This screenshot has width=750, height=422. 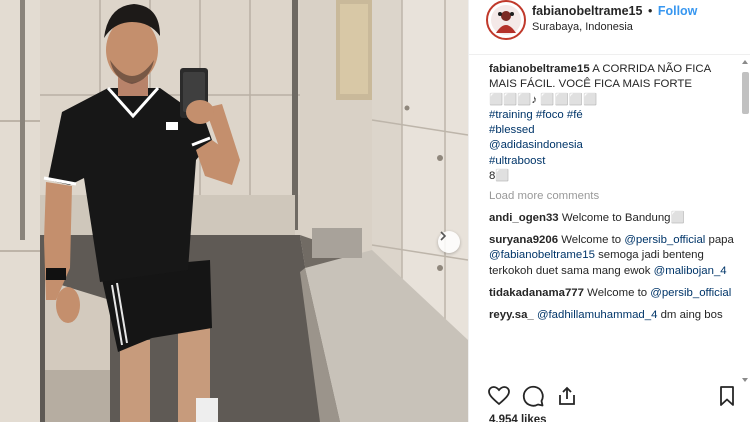 What do you see at coordinates (582, 27) in the screenshot?
I see `location-link: Surabaya, Indonesia` at bounding box center [582, 27].